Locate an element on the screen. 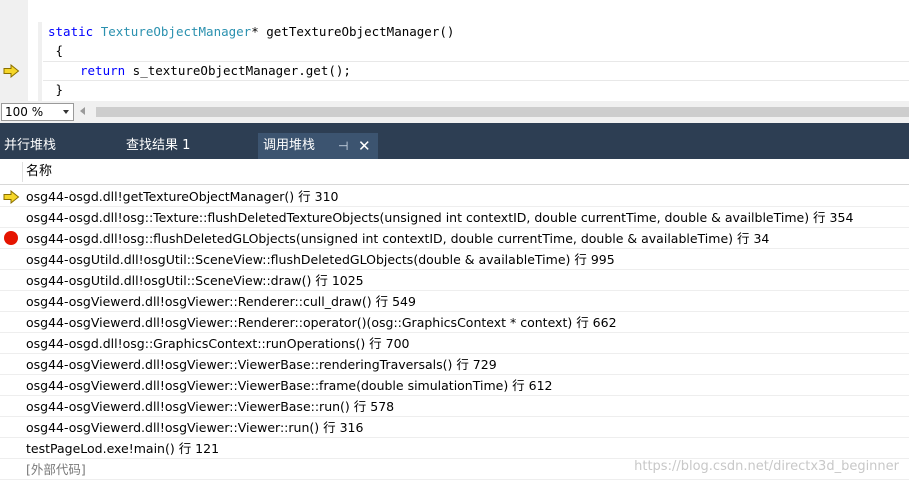 This screenshot has height=485, width=909. change-tracking-bar is located at coordinates (40, 61).